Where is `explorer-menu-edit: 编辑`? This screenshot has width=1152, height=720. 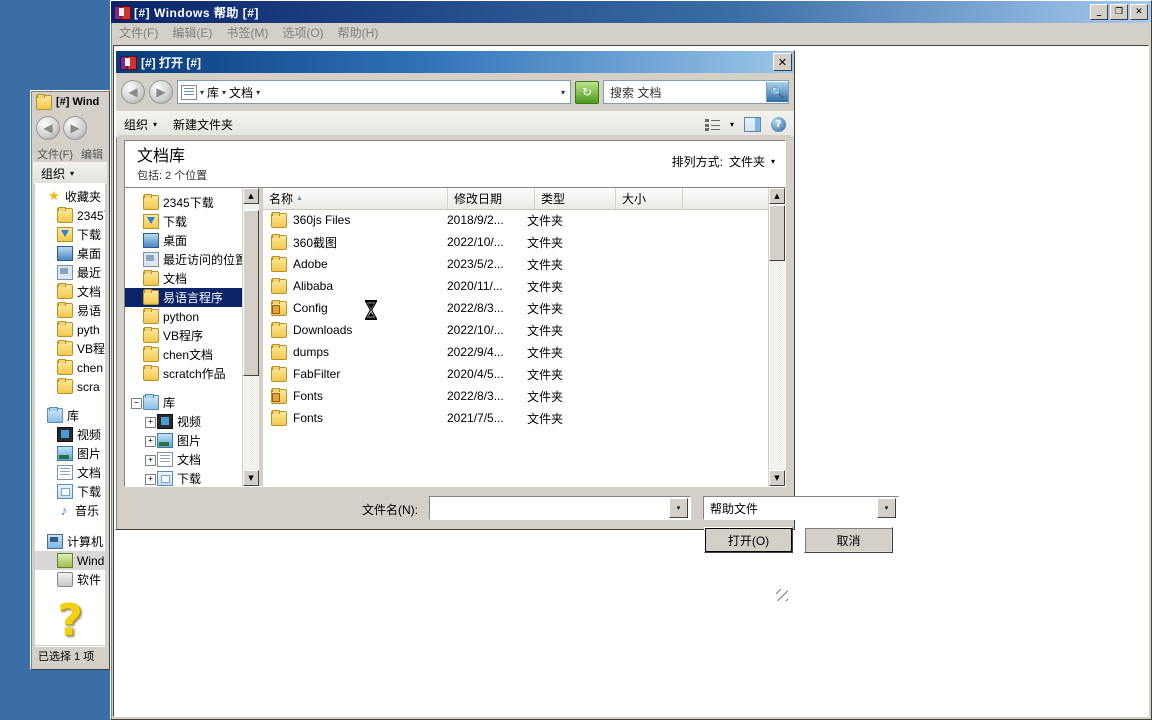
explorer-menu-edit: 编辑 is located at coordinates (92, 154).